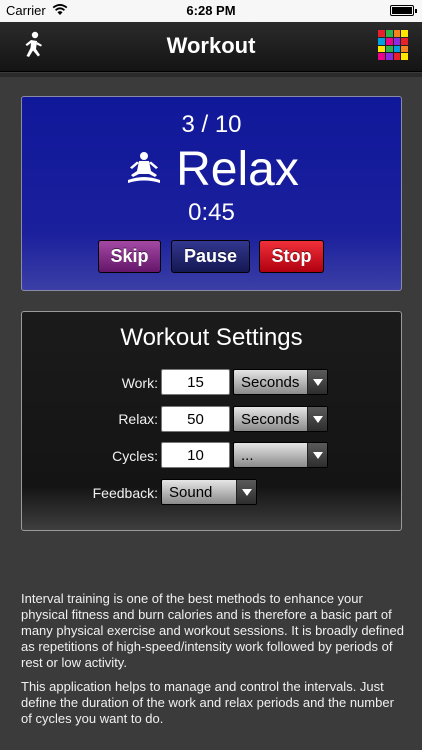  What do you see at coordinates (291, 256) in the screenshot?
I see `stop-button: Stop` at bounding box center [291, 256].